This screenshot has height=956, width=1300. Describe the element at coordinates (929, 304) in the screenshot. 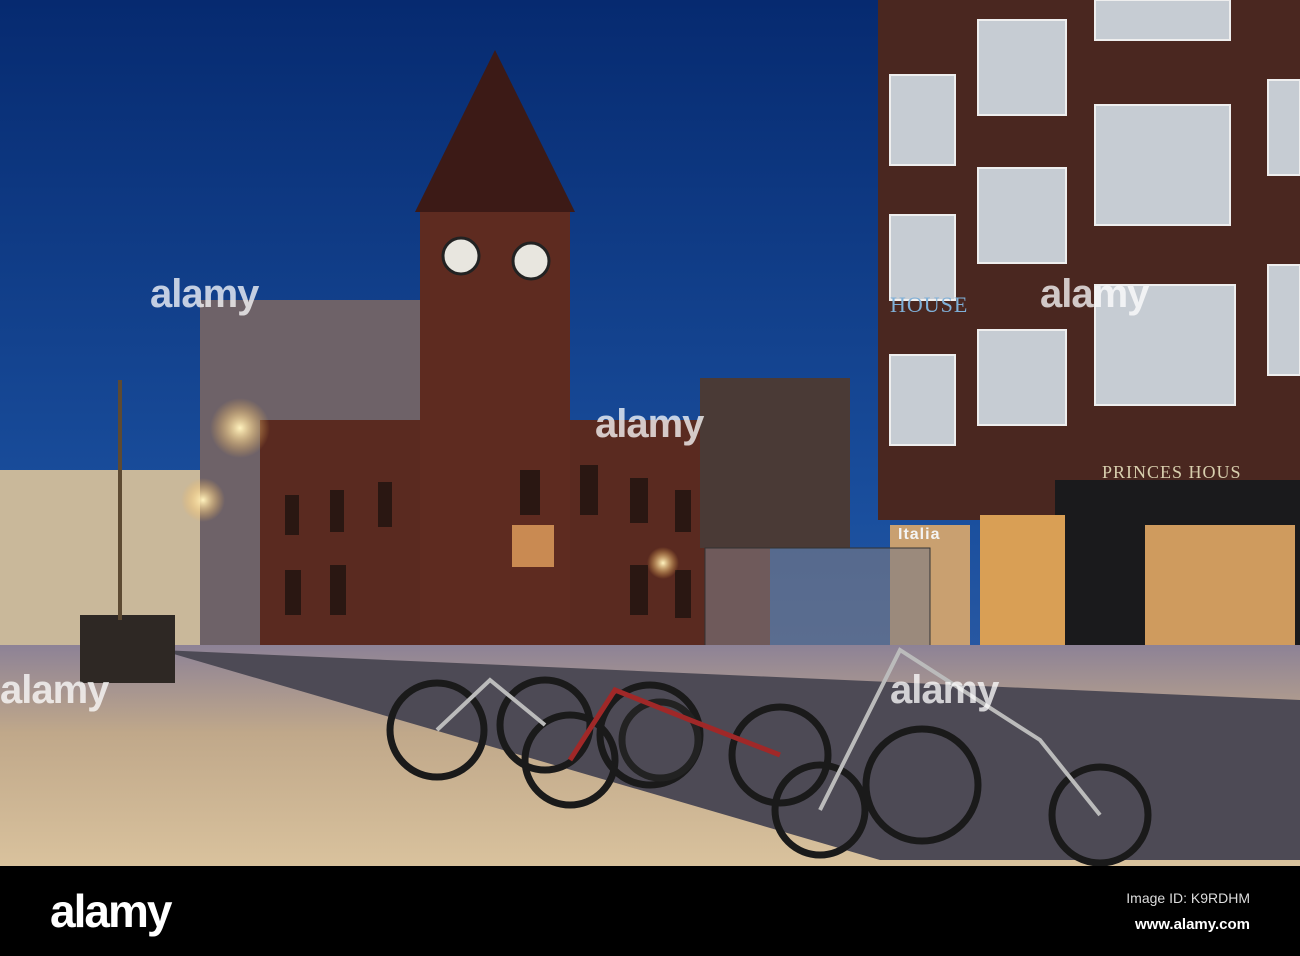

I see `house-sign: HOUSE` at that location.